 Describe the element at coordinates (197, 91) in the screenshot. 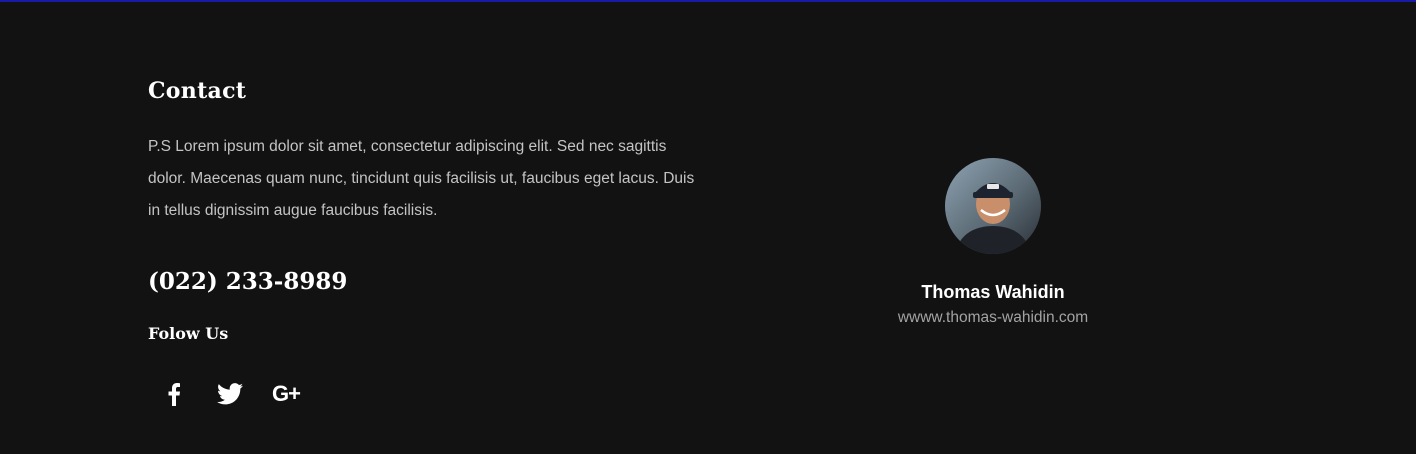

I see `contact-heading: Contact` at that location.